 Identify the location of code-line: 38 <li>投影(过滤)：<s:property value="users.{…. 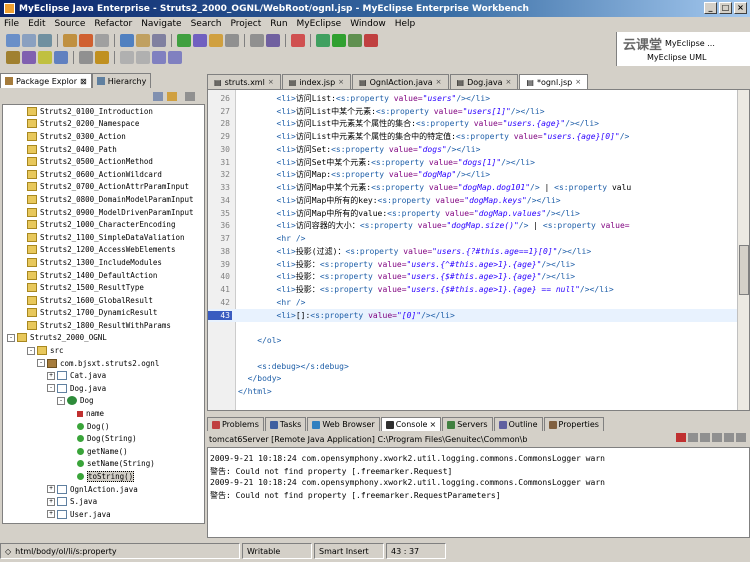
(473, 251).